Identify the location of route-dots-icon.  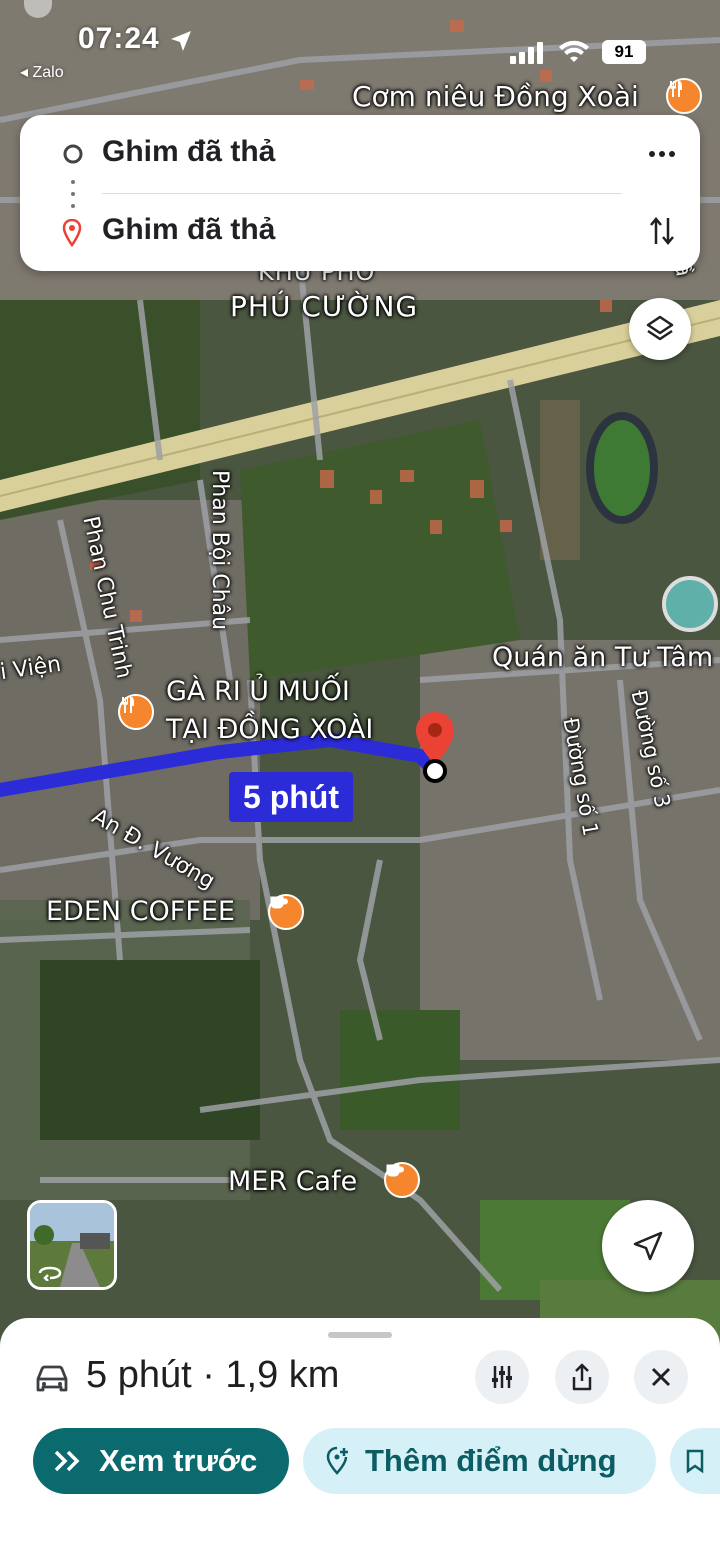
(73, 194).